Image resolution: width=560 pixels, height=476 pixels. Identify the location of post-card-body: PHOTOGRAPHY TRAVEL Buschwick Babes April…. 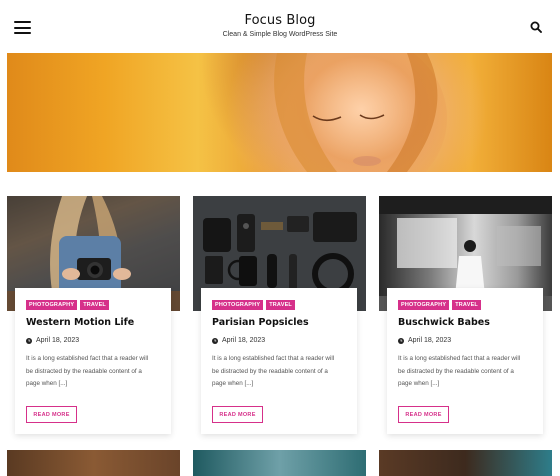
(465, 361).